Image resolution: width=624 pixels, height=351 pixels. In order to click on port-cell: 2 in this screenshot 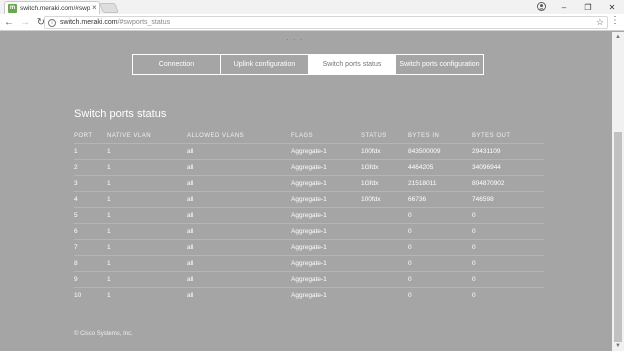, I will do `click(90, 166)`.